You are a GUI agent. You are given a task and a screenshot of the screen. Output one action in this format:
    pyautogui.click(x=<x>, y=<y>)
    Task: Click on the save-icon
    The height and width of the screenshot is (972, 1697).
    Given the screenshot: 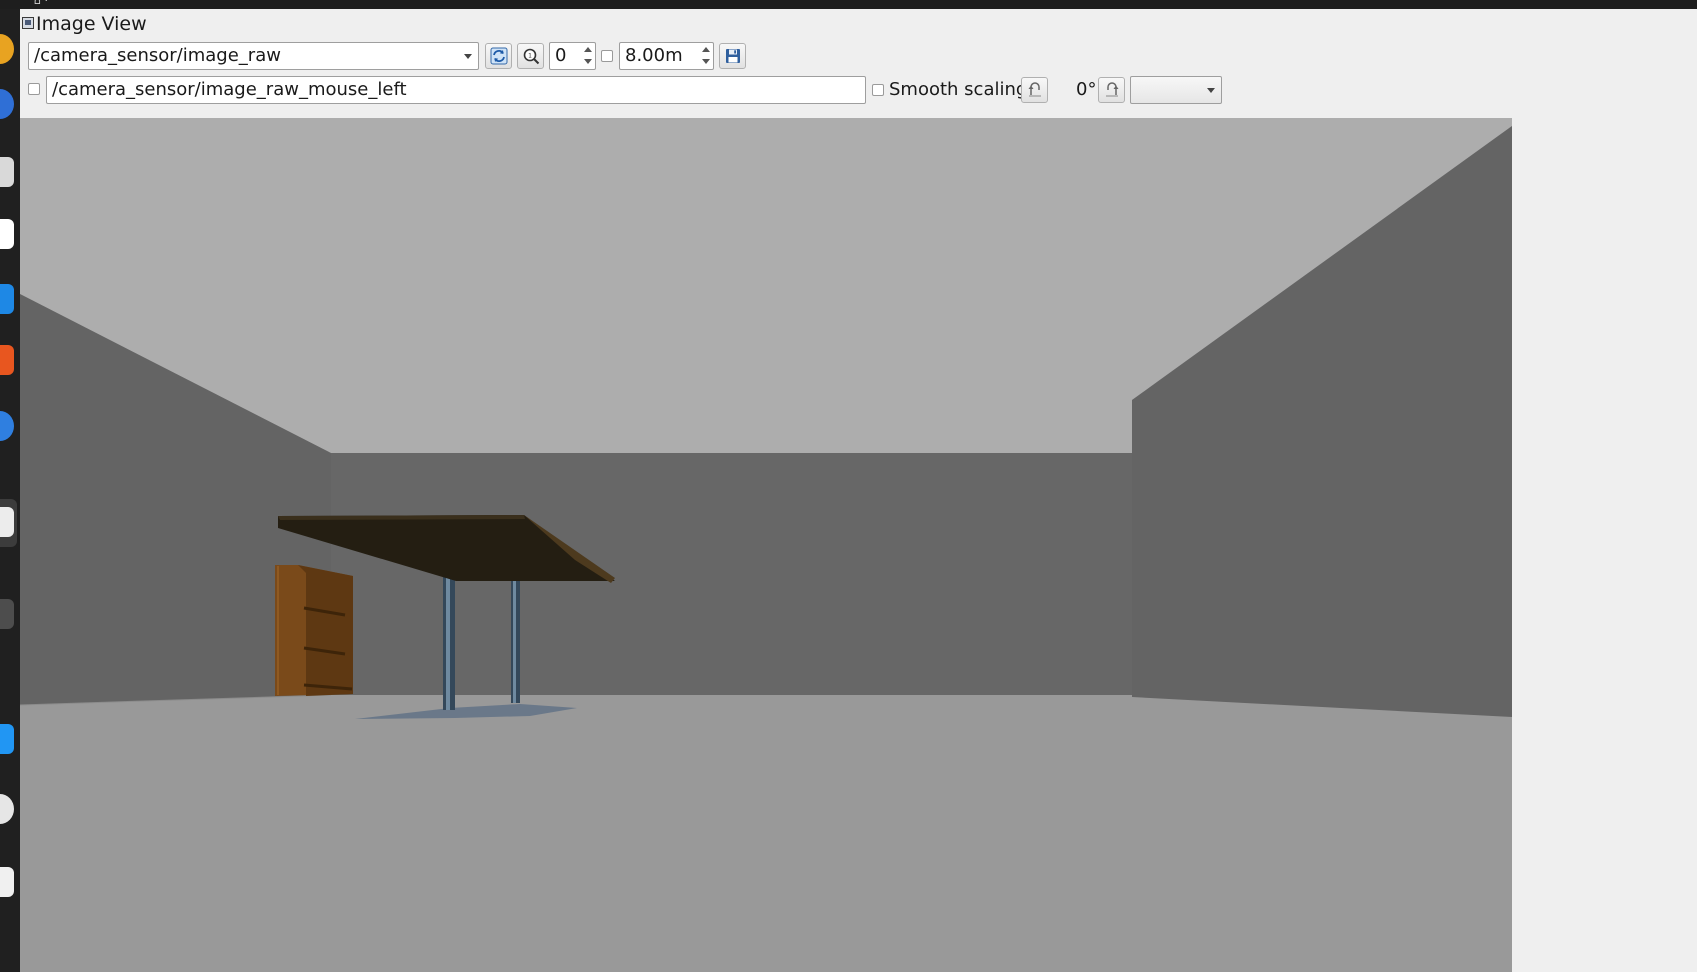 What is the action you would take?
    pyautogui.click(x=732, y=56)
    